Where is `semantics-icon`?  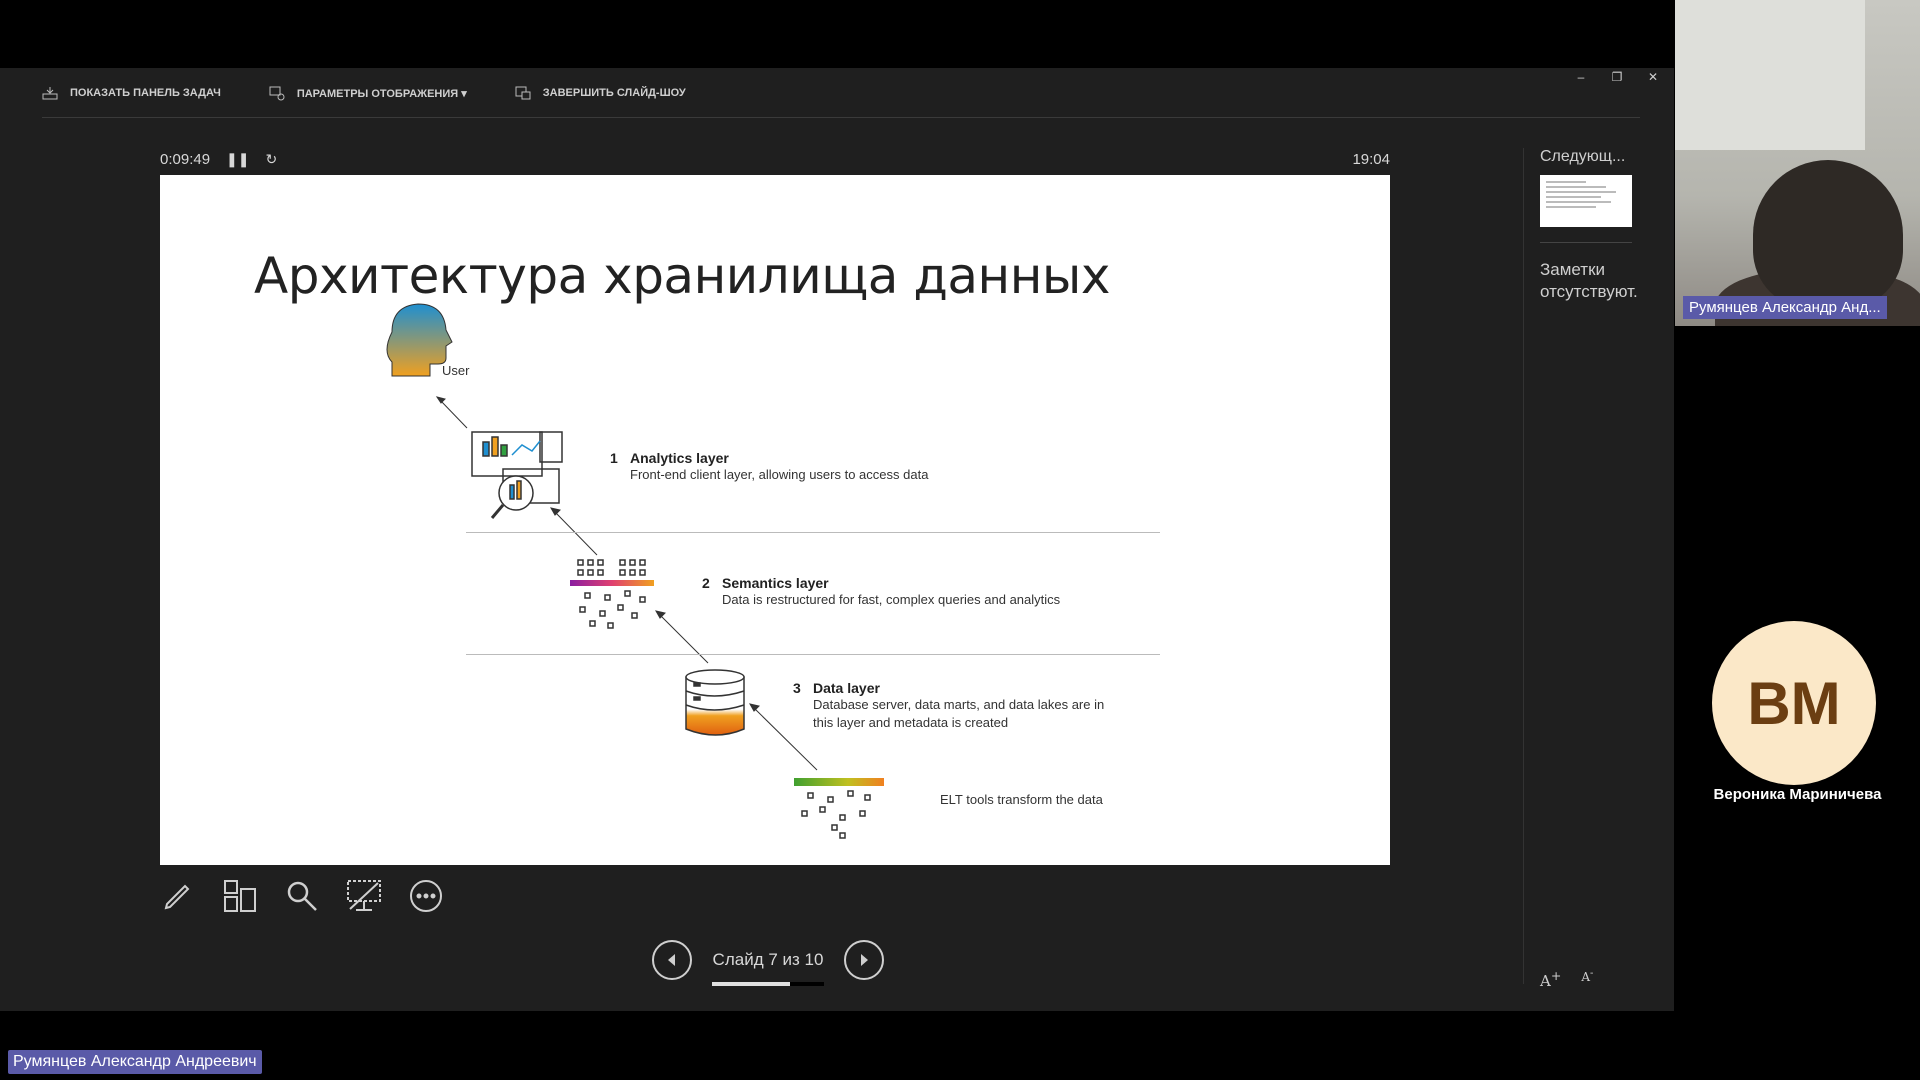 semantics-icon is located at coordinates (612, 594).